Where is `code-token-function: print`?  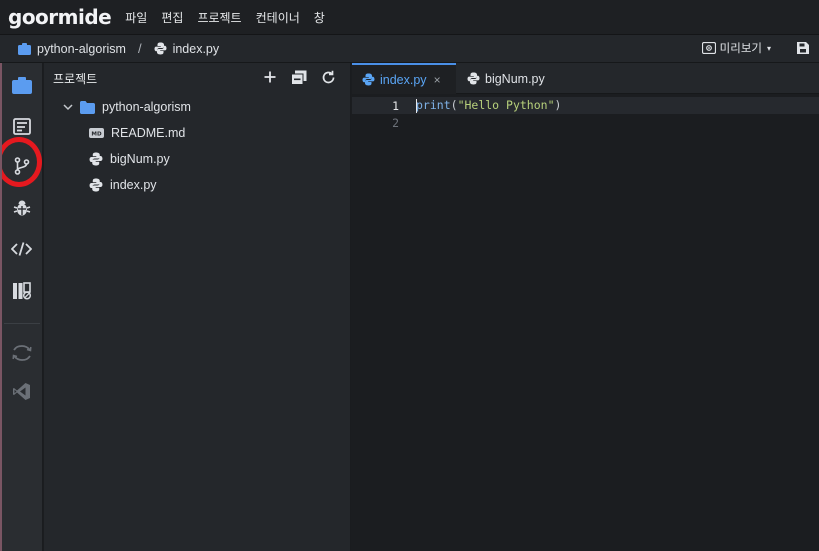 code-token-function: print is located at coordinates (433, 105).